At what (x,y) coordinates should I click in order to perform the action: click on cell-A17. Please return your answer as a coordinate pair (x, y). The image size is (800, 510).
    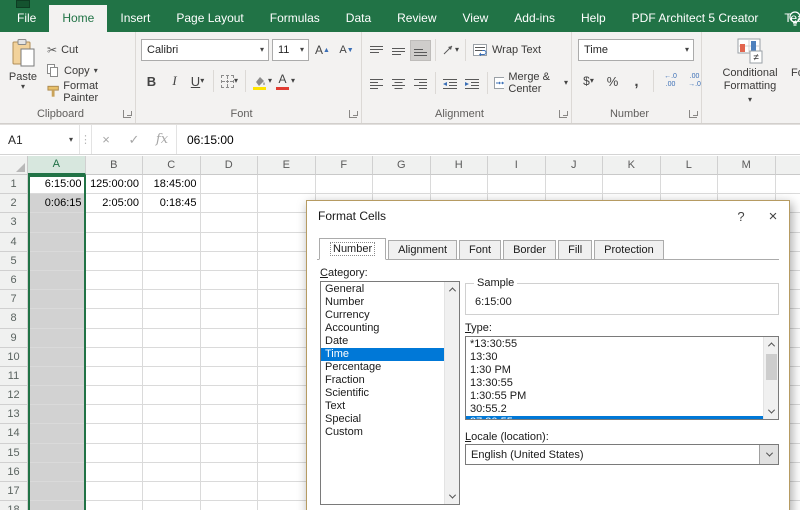
    Looking at the image, I should click on (57, 492).